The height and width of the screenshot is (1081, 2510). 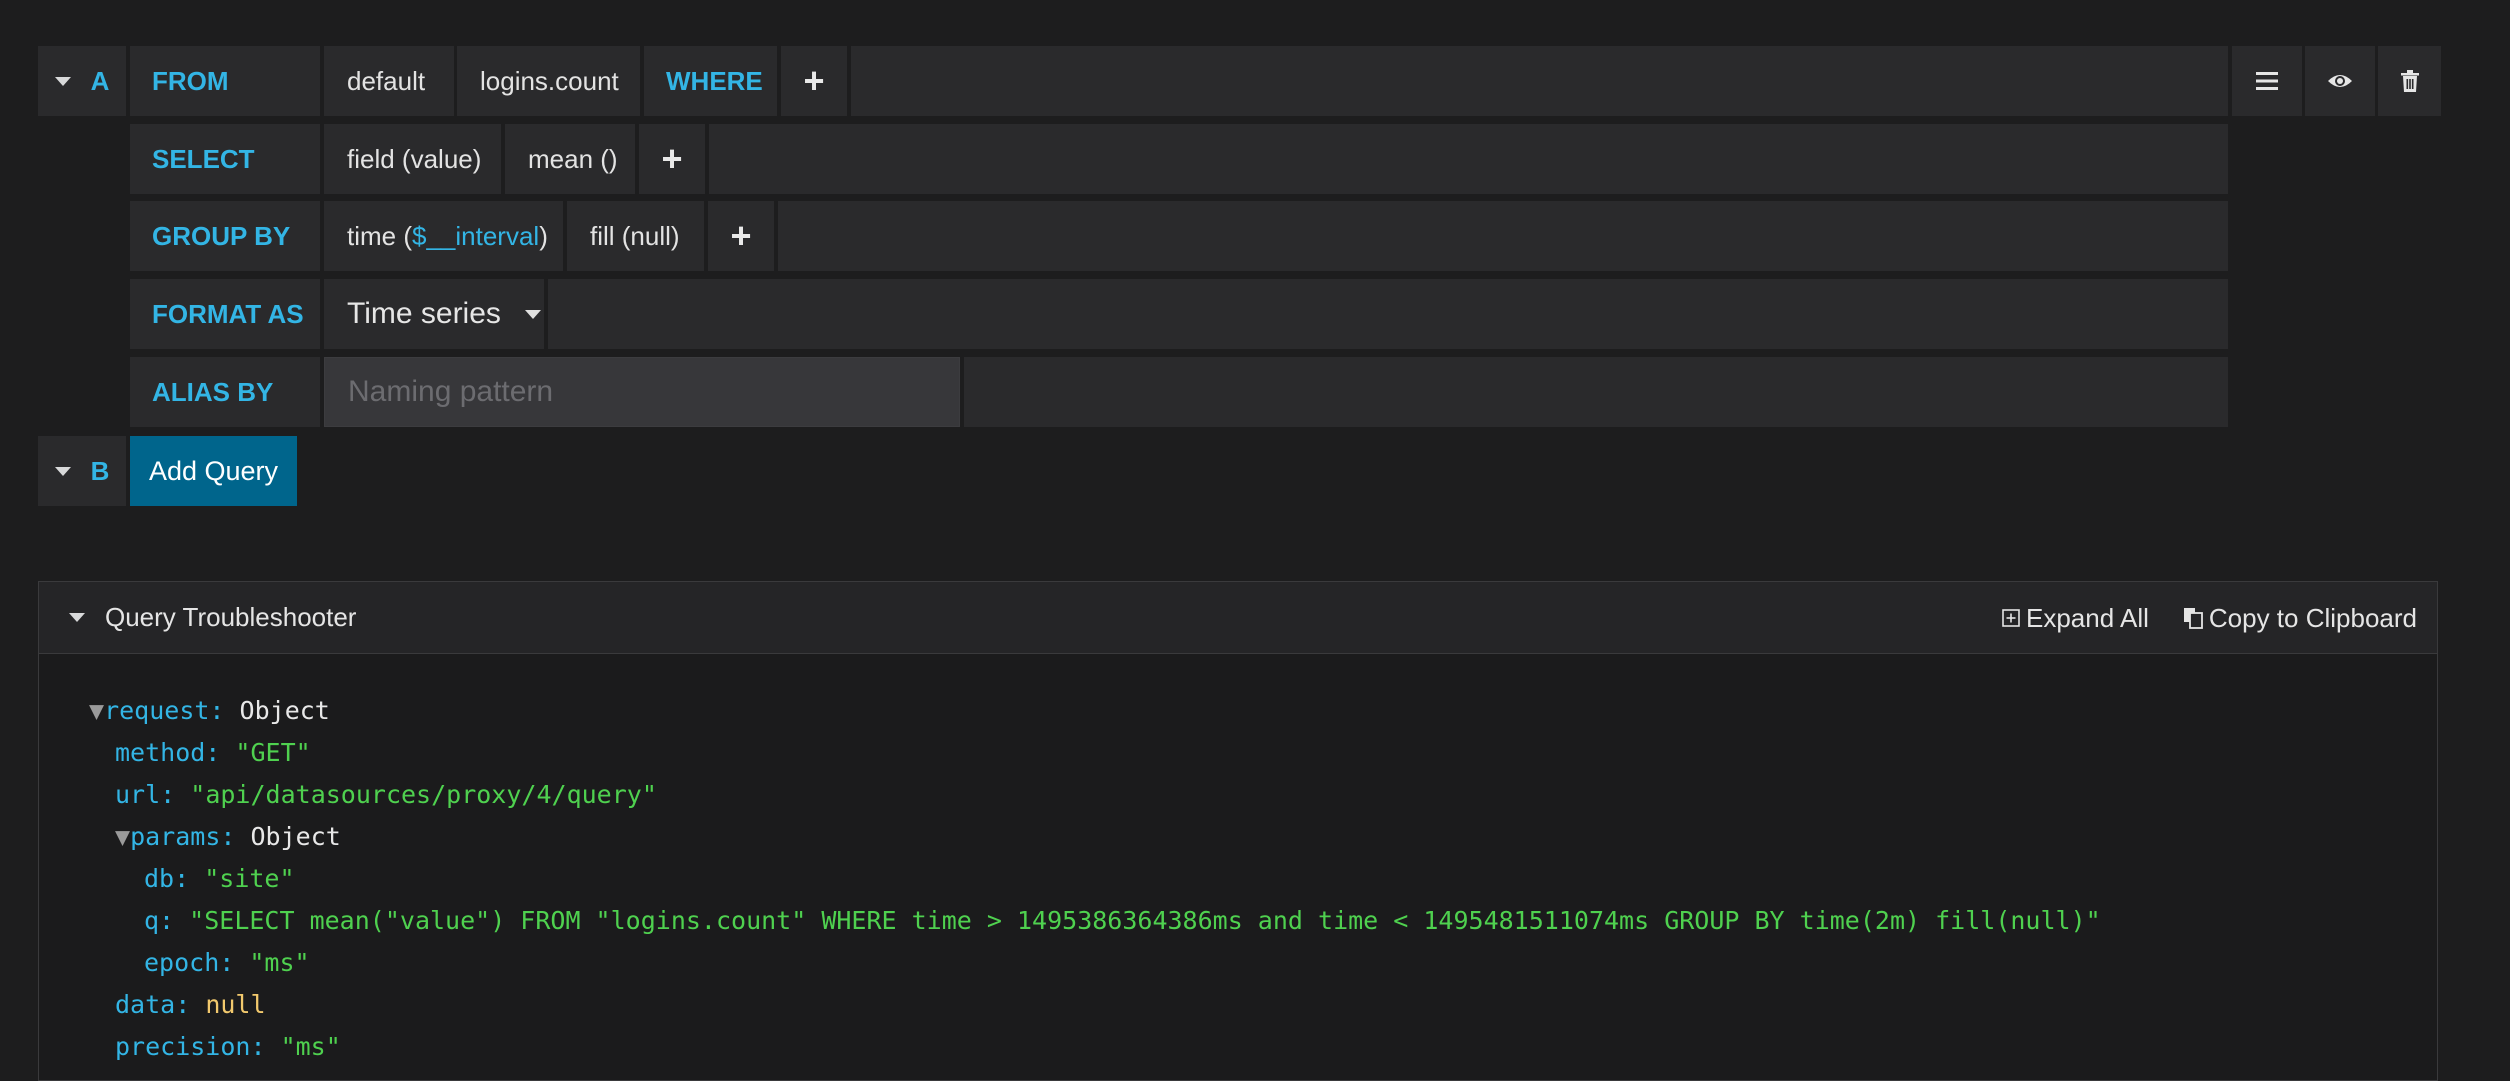 I want to click on tree-value: null, so click(x=235, y=1004).